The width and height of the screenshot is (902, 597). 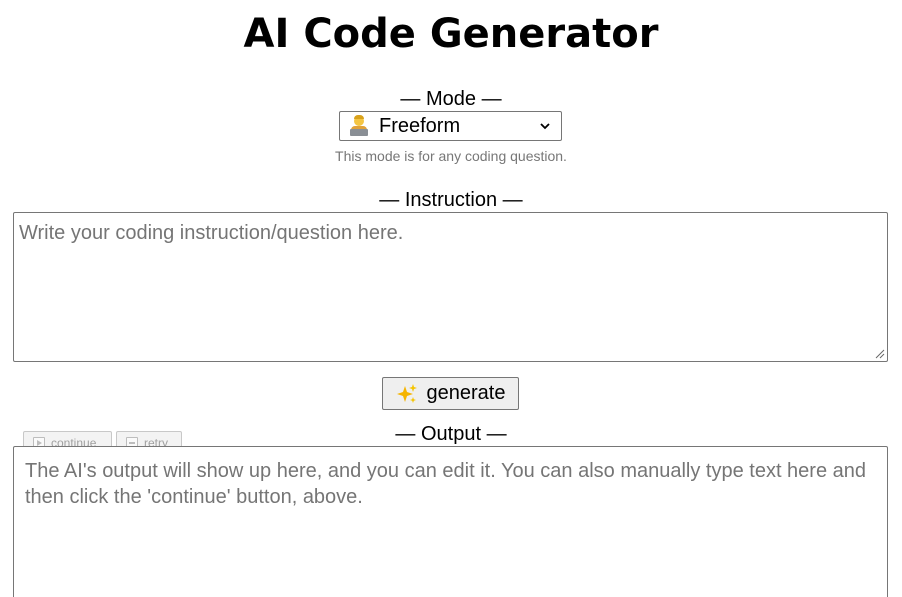 What do you see at coordinates (451, 99) in the screenshot?
I see `mode-label: — Mode —` at bounding box center [451, 99].